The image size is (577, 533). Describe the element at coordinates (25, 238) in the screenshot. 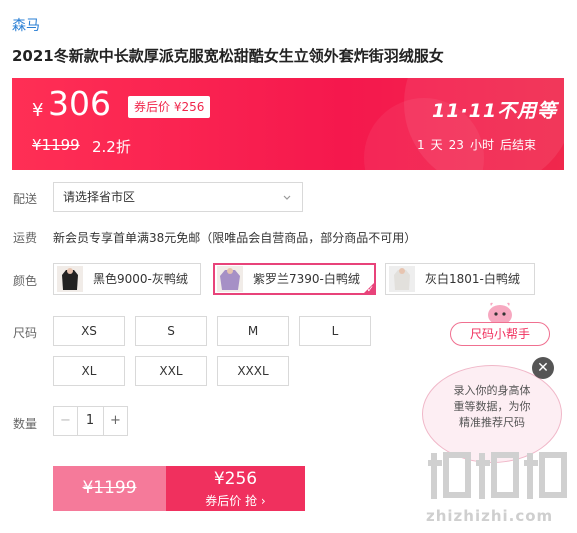

I see `shipping-label: 运费` at that location.